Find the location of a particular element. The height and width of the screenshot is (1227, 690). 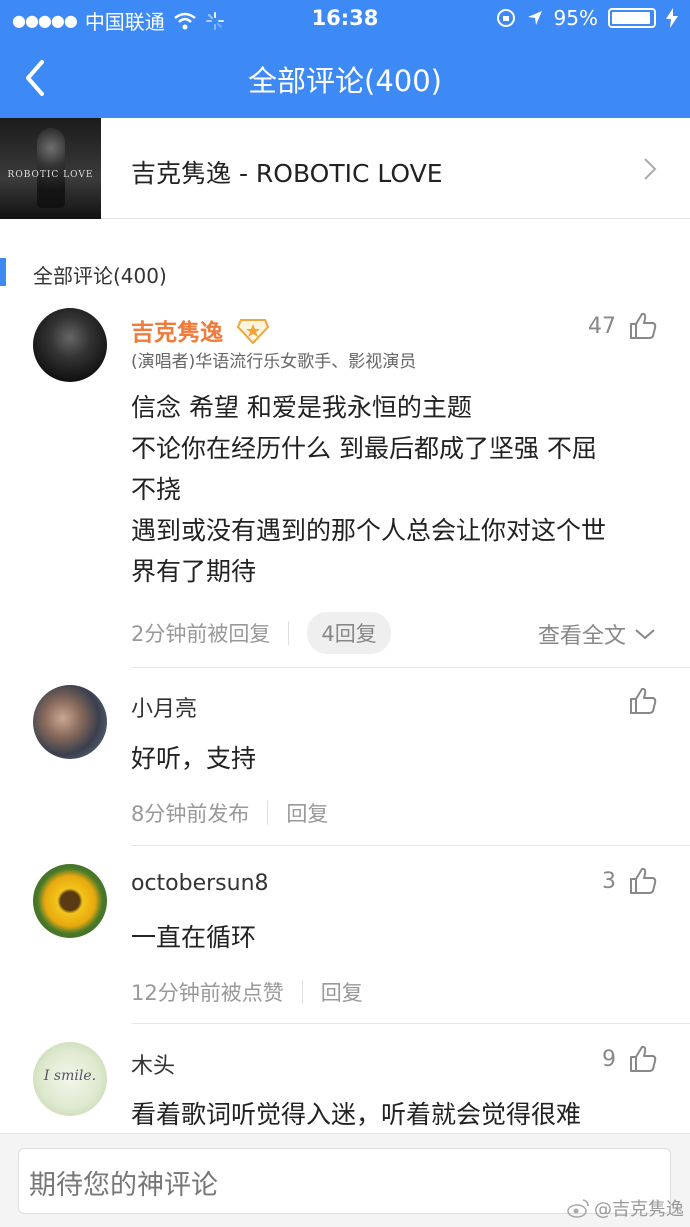

comment-username: octobersun8 is located at coordinates (200, 883).